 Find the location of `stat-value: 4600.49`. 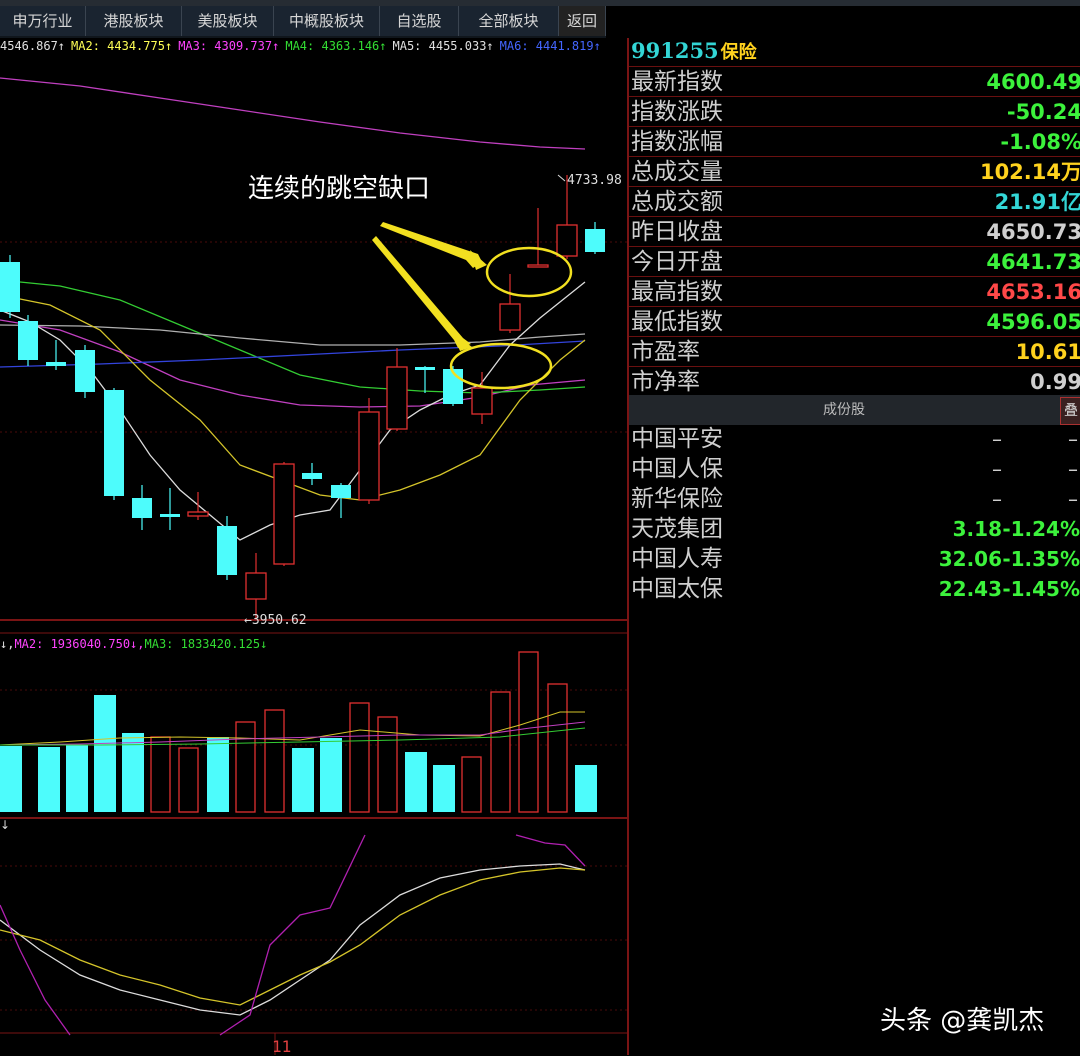

stat-value: 4600.49 is located at coordinates (1033, 82).